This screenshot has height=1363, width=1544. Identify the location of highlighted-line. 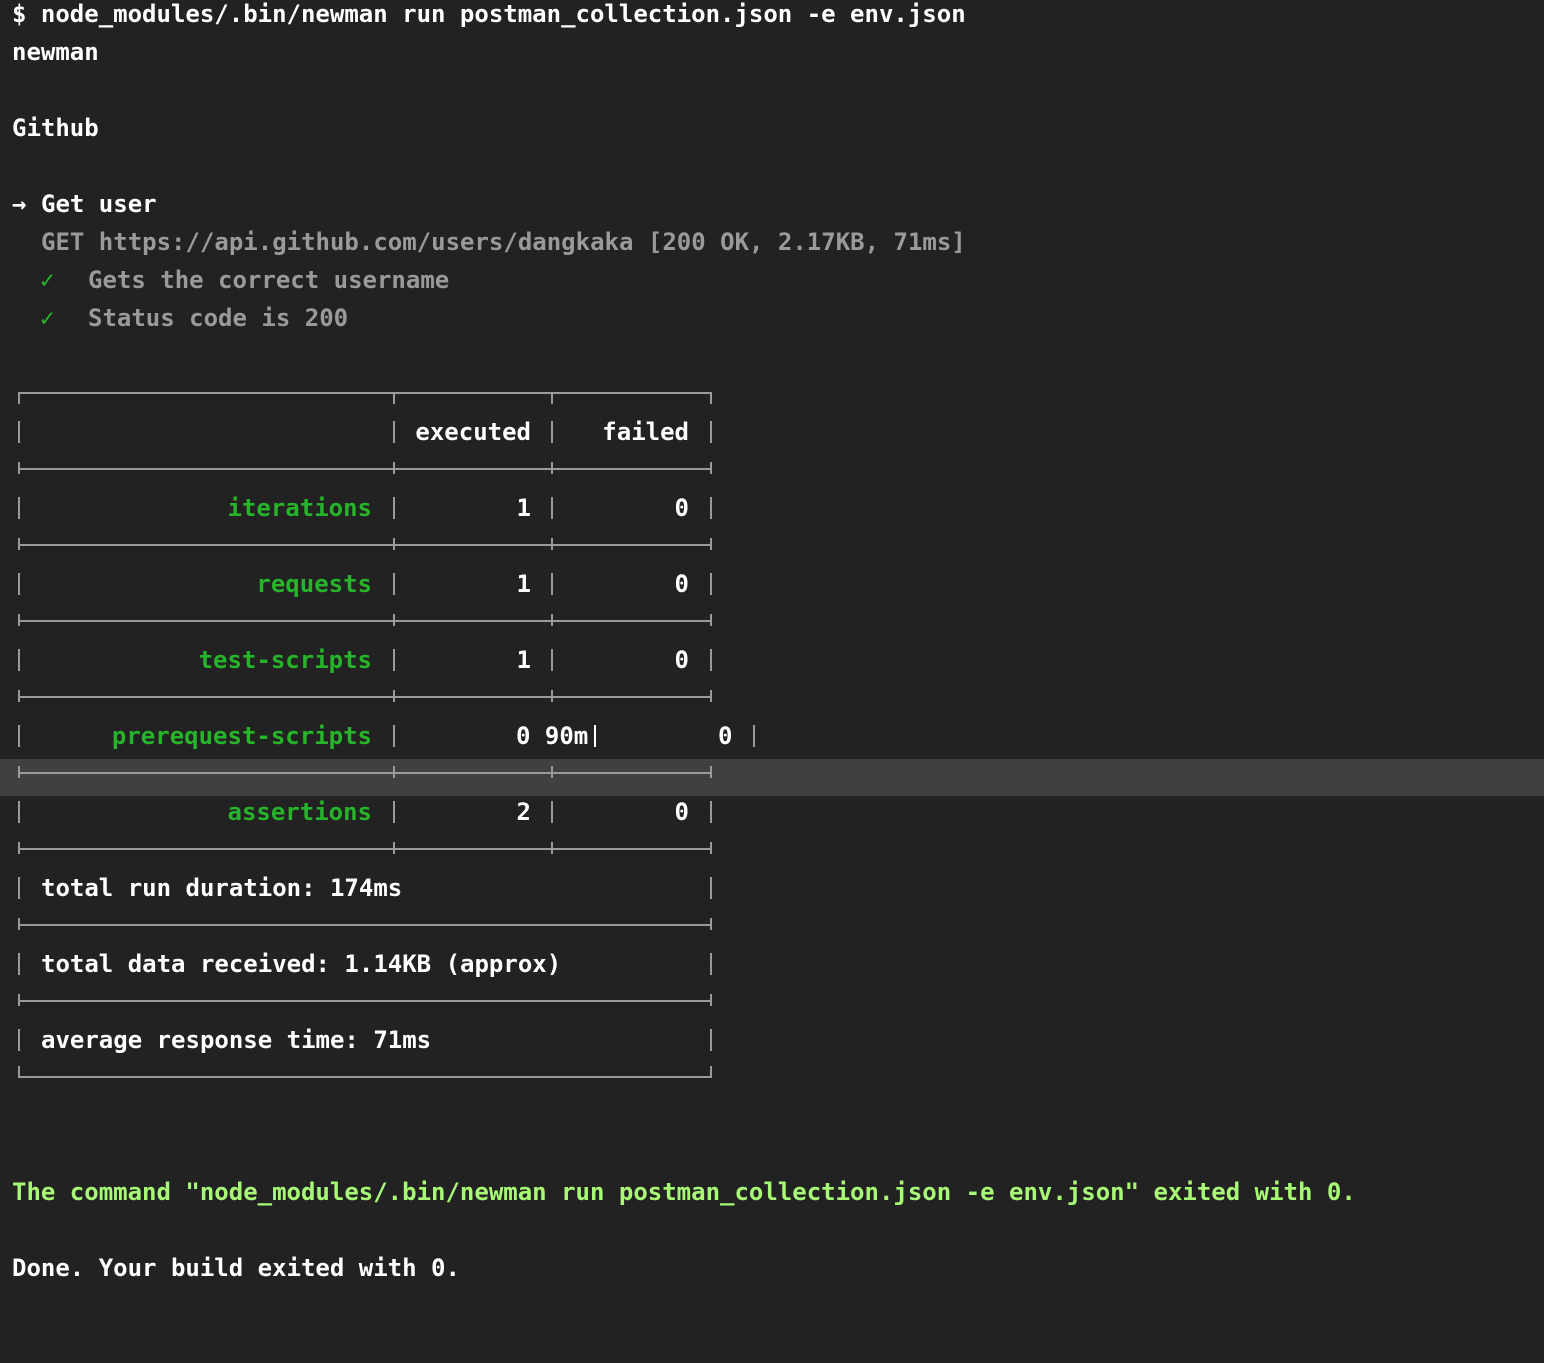
(772, 777).